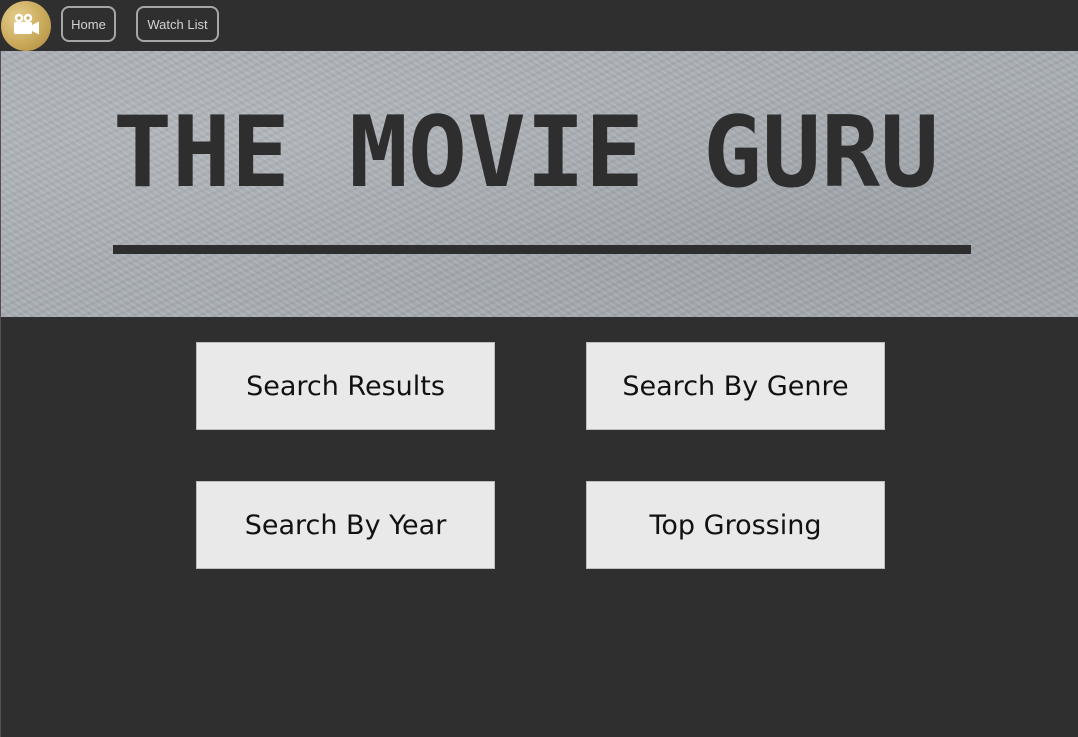 Image resolution: width=1078 pixels, height=737 pixels. What do you see at coordinates (735, 525) in the screenshot?
I see `top-grossing-button: Top Grossing` at bounding box center [735, 525].